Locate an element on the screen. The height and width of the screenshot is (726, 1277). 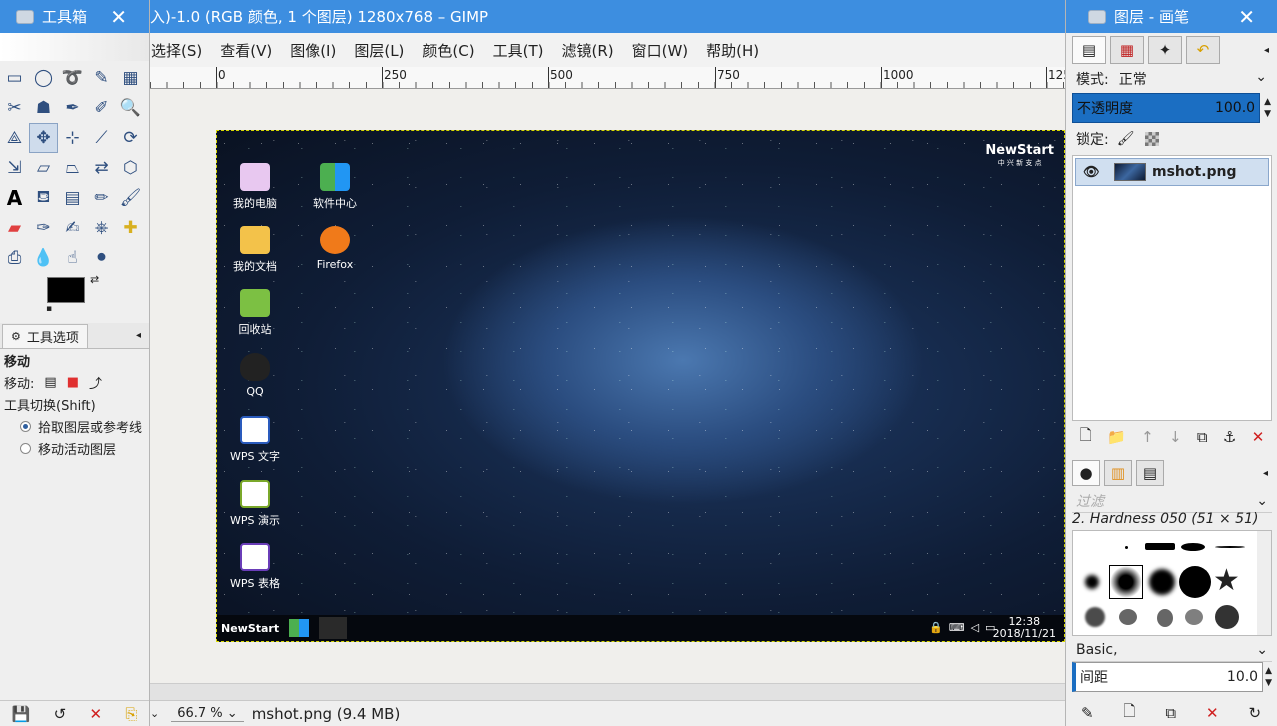
desktop-icon-firefox: Firefox is located at coordinates (335, 248).